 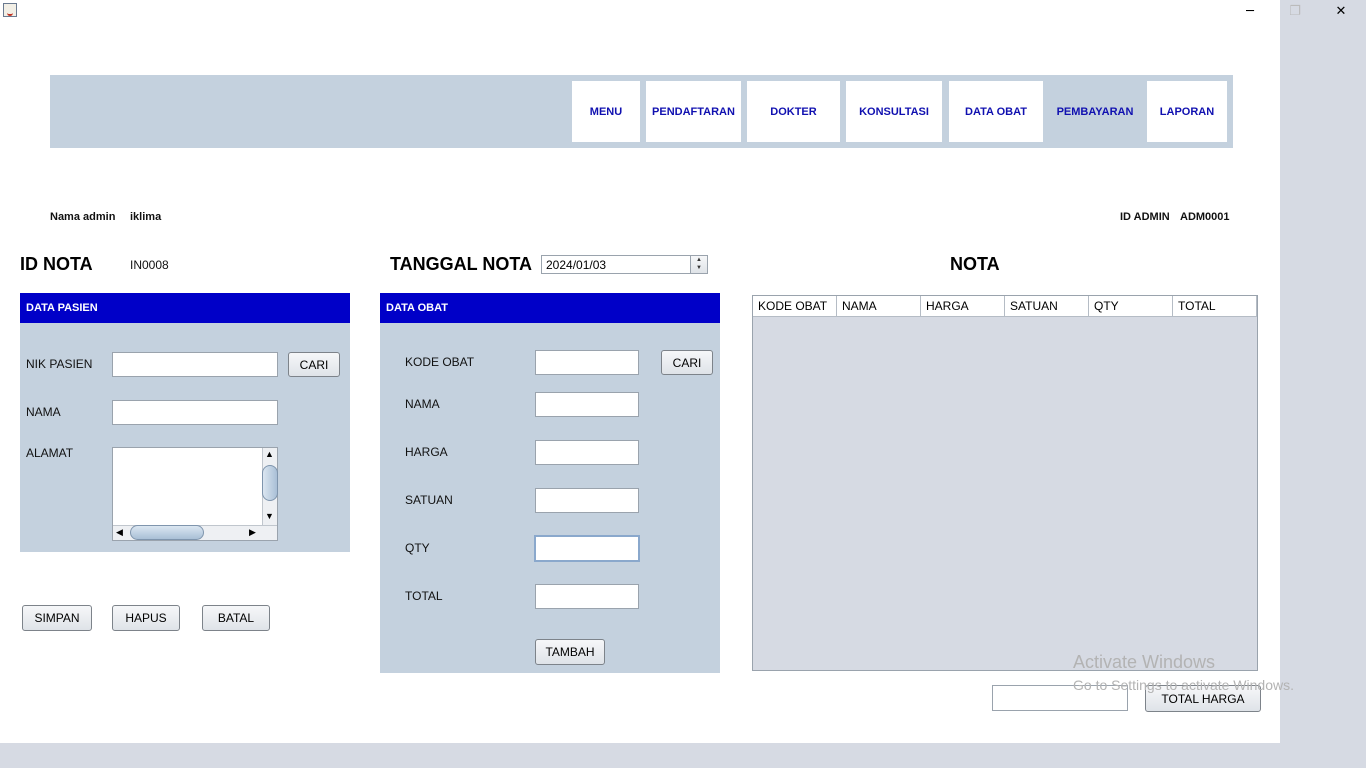 What do you see at coordinates (550, 308) in the screenshot?
I see `data-obat-header: DATA OBAT` at bounding box center [550, 308].